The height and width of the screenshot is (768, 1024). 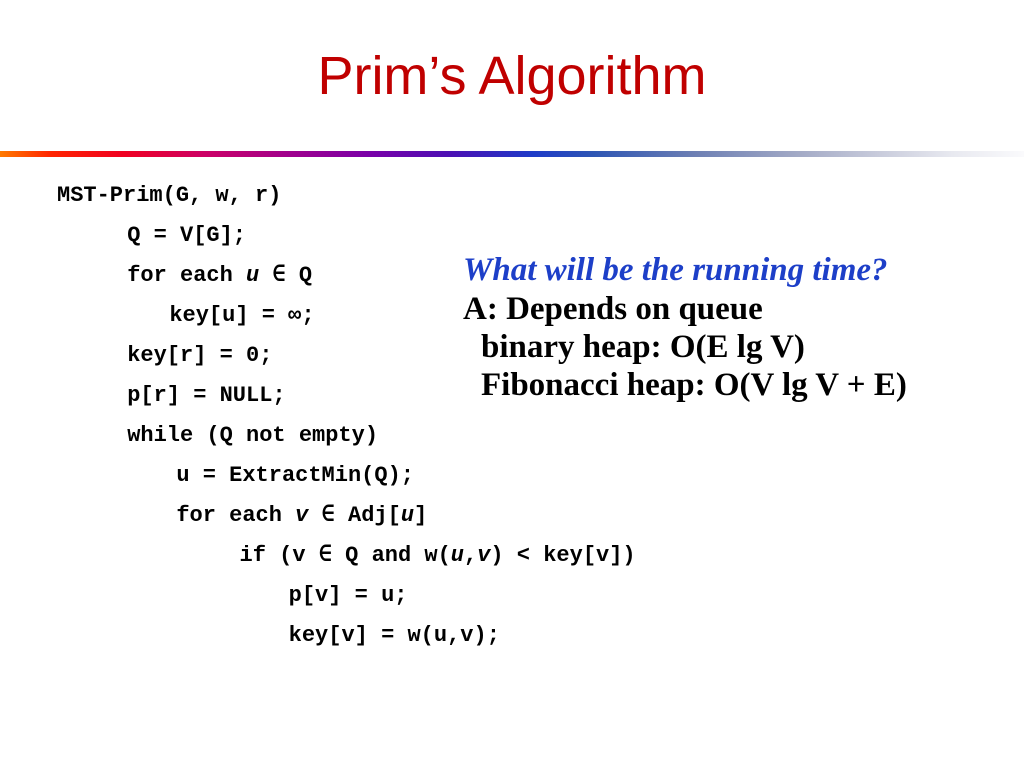 I want to click on code-line: if (v ∈ Q and w(u,v) < key[v]), so click(x=437, y=555).